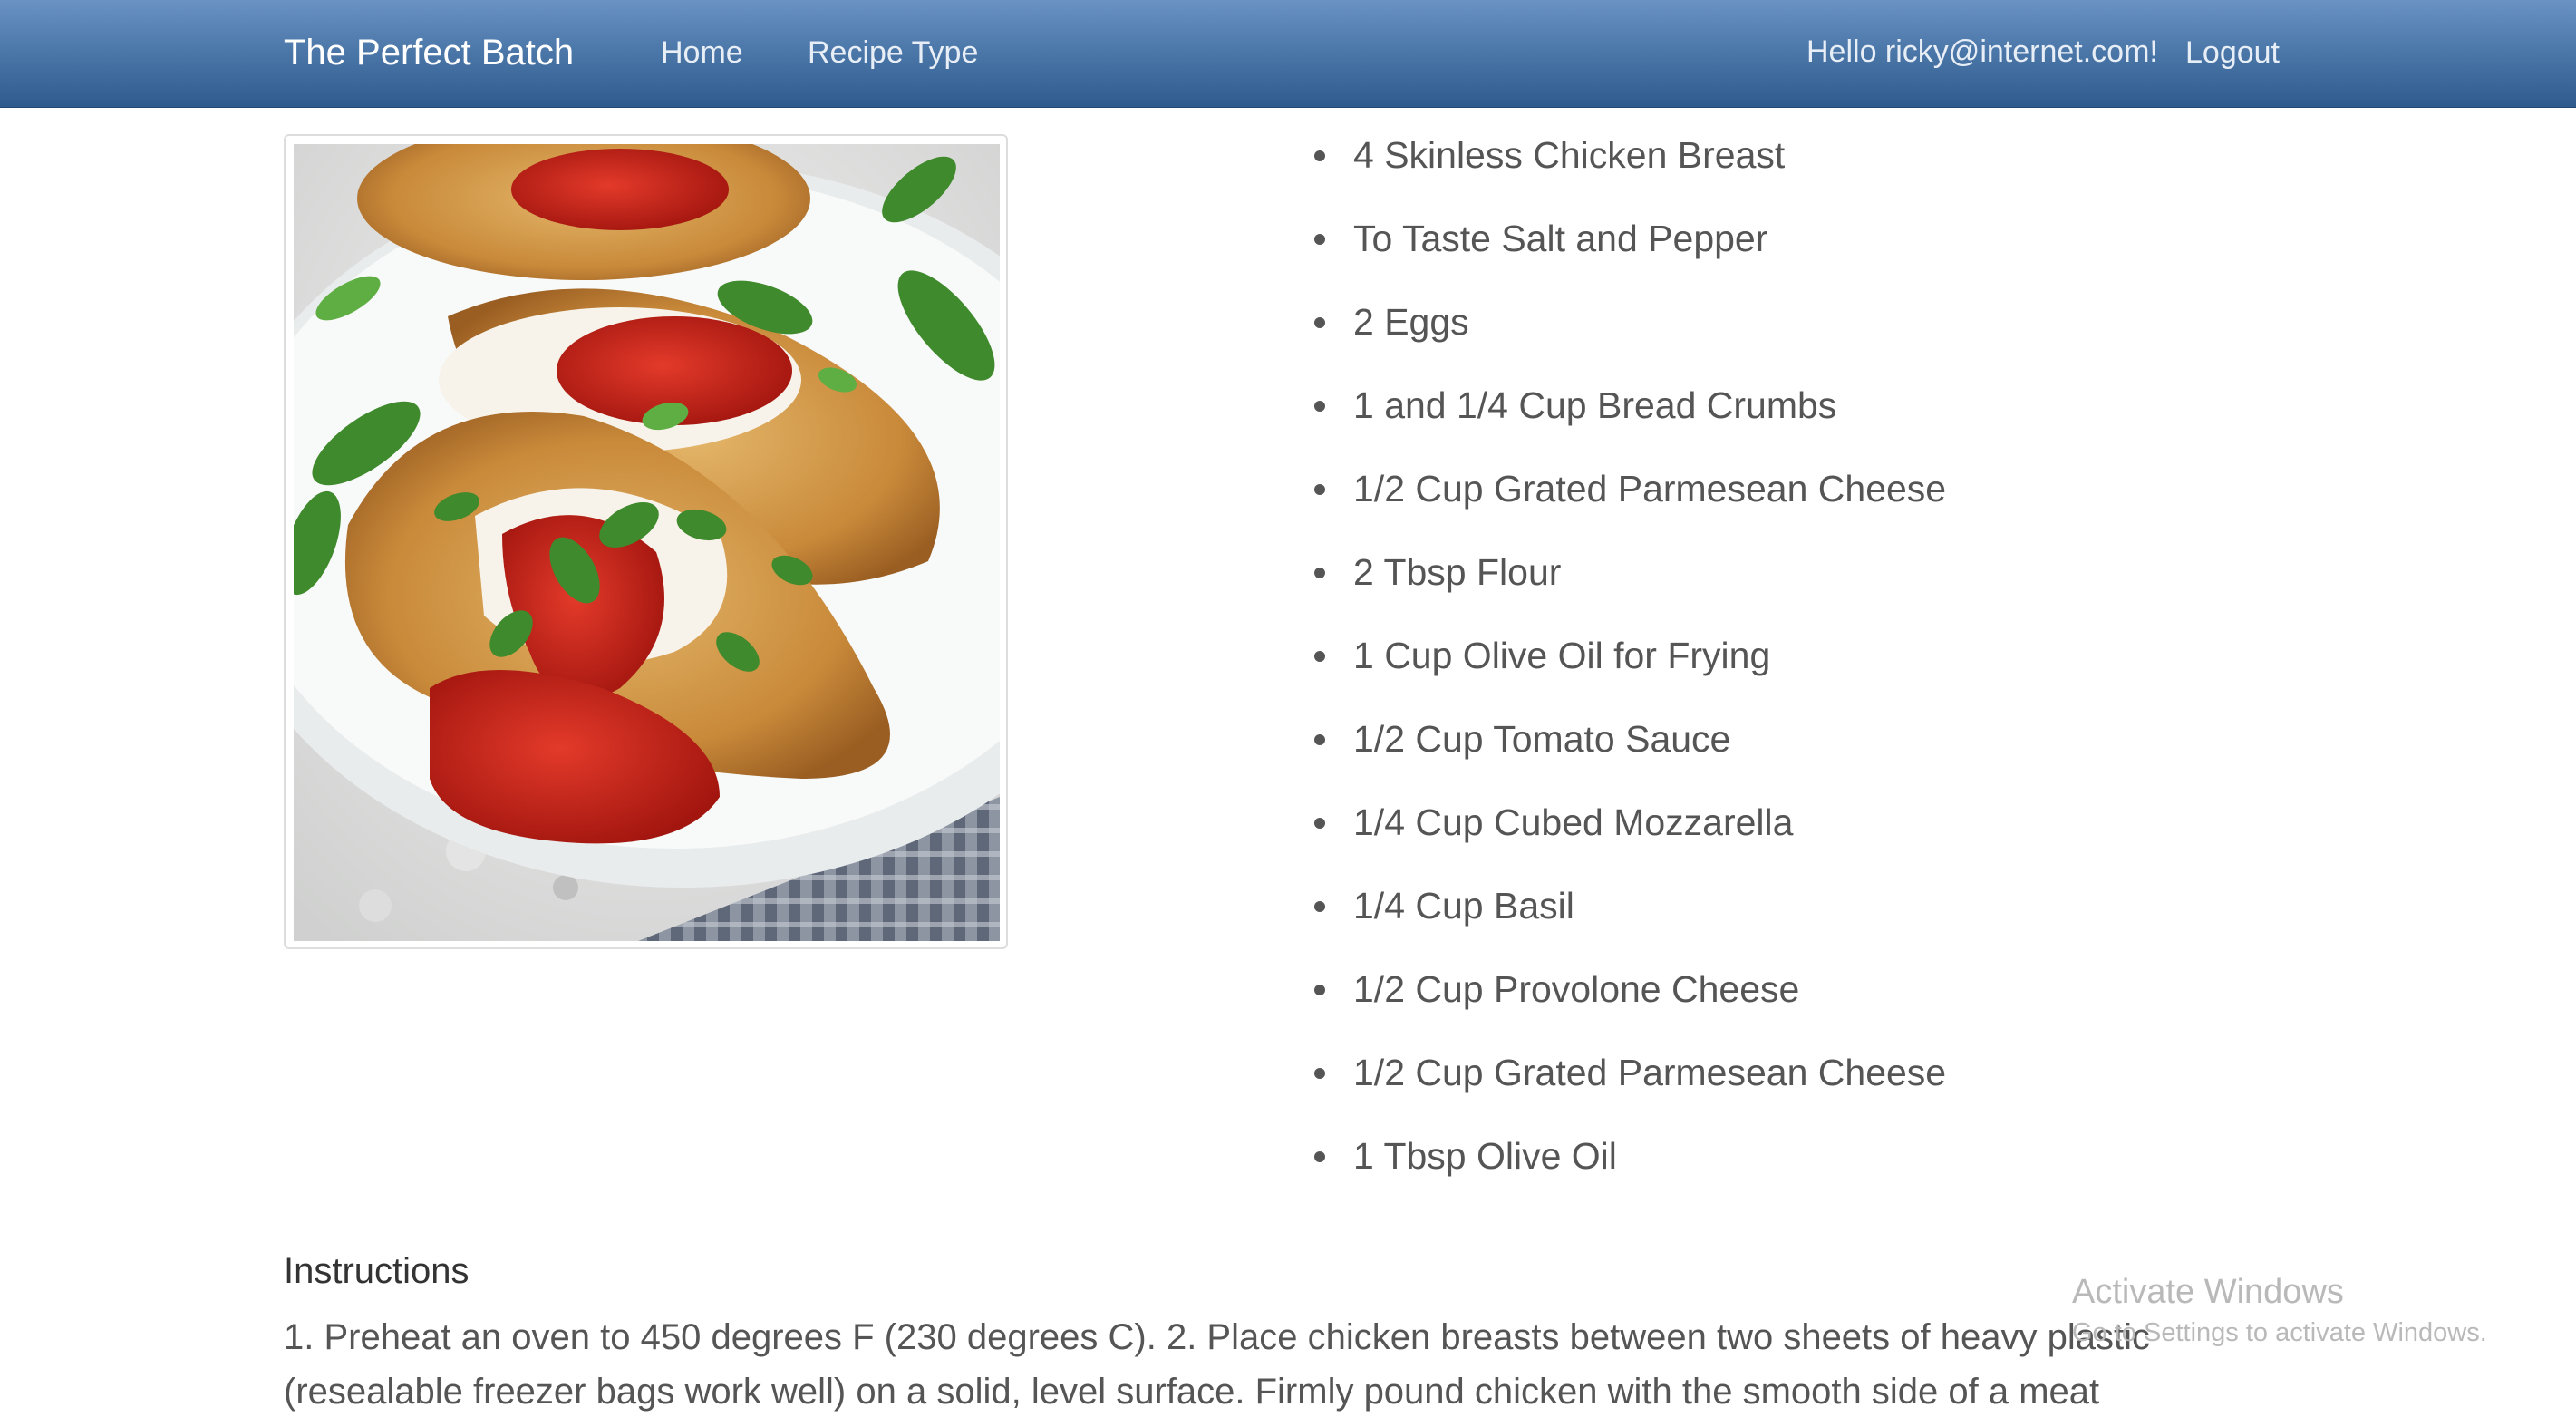 The image size is (2576, 1427). I want to click on ingredient-item: 4 Skinless Chicken Breast, so click(1630, 167).